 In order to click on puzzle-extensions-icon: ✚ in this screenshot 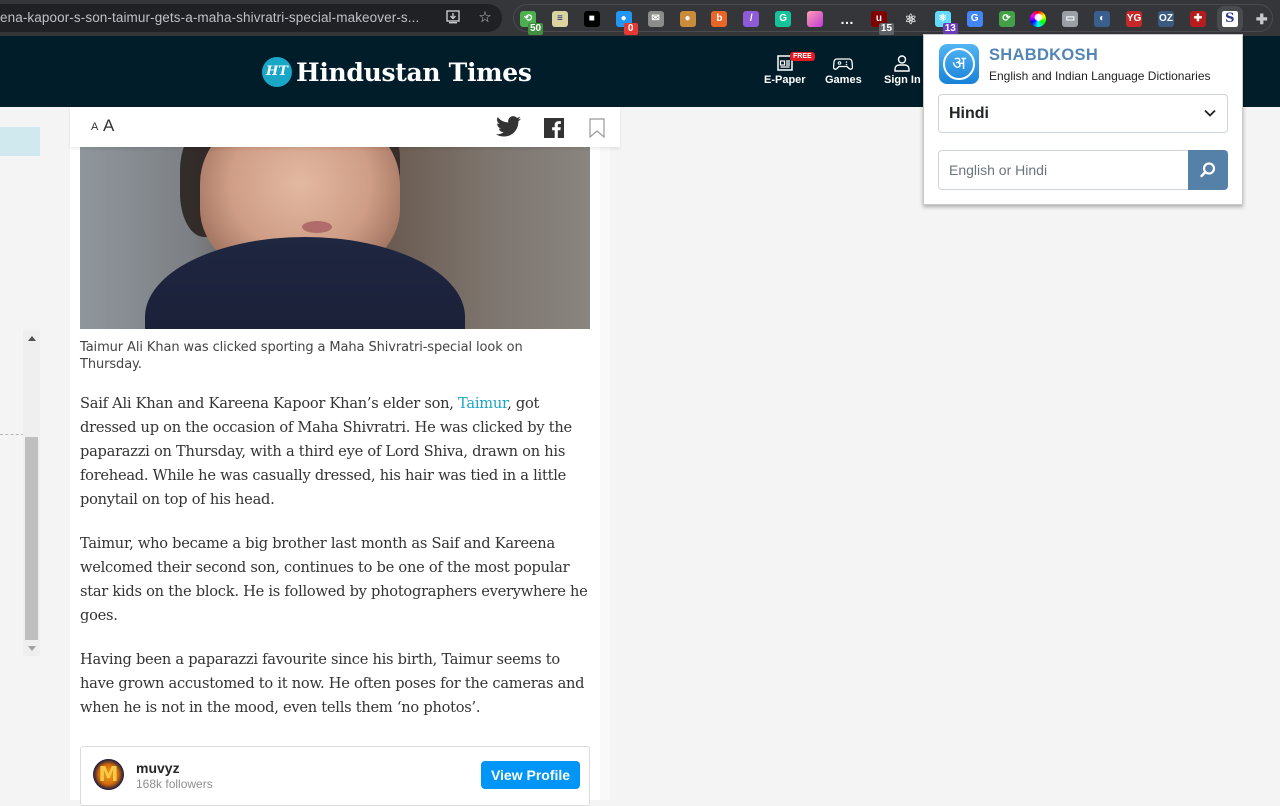, I will do `click(1262, 19)`.